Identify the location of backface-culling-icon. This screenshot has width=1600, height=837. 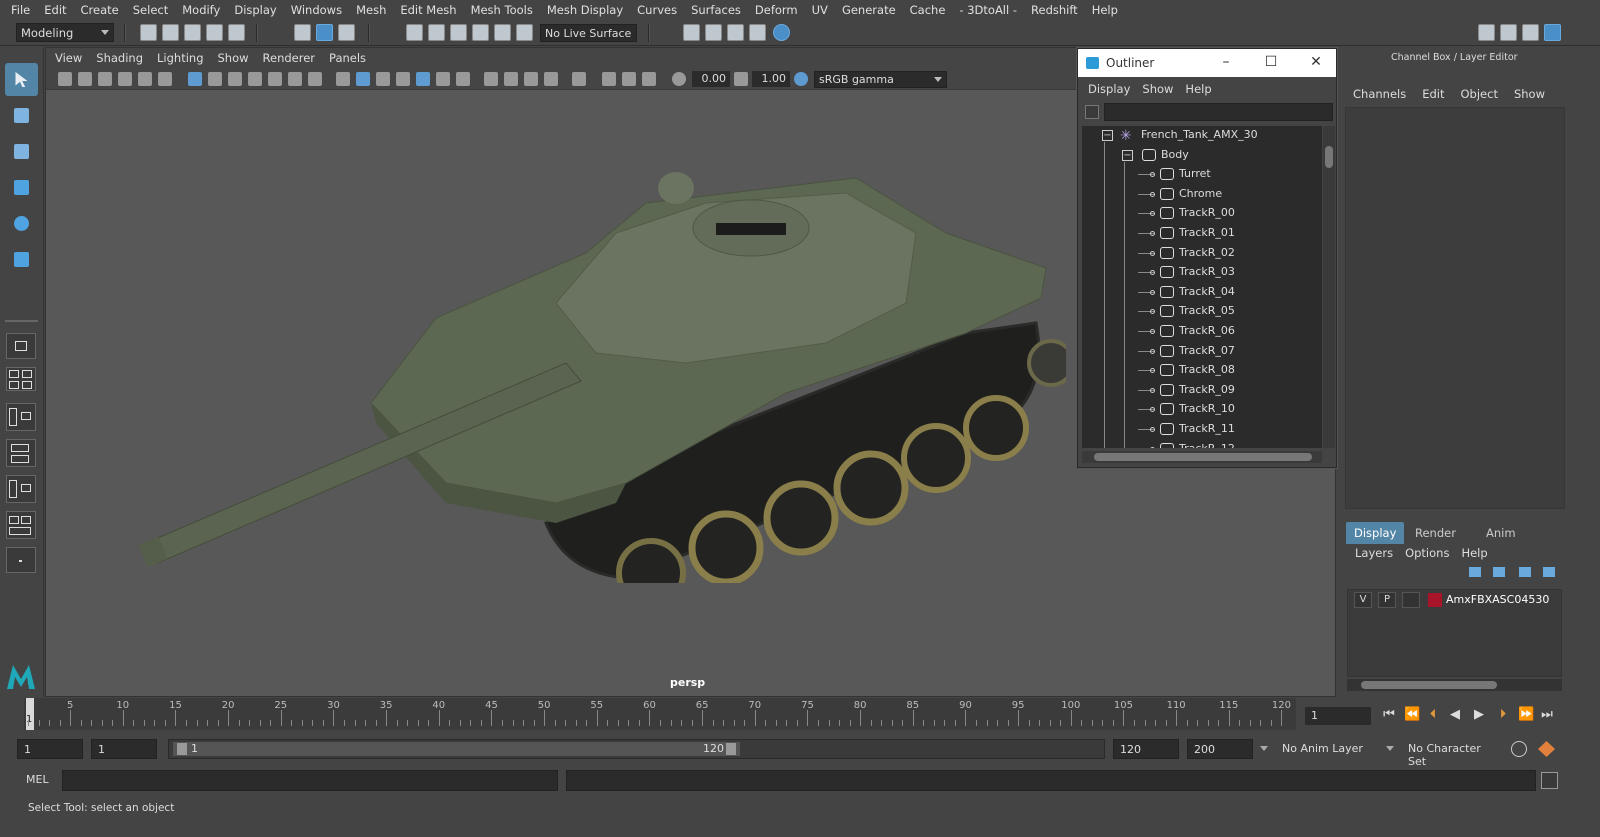
(649, 79).